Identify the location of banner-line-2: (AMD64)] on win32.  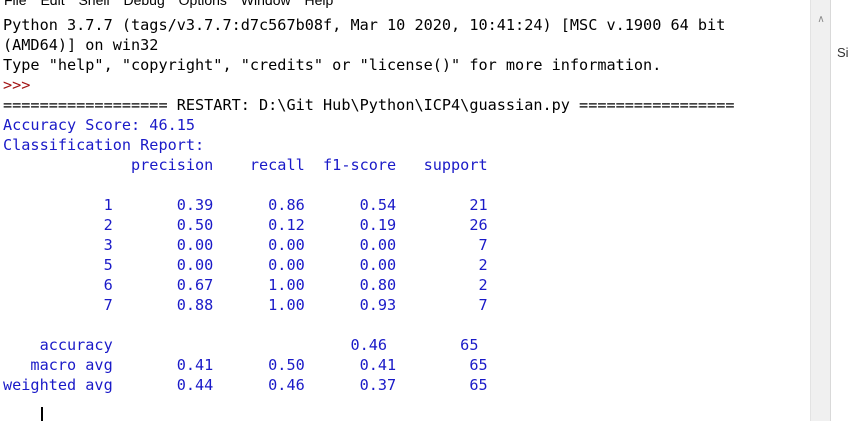
(81, 45).